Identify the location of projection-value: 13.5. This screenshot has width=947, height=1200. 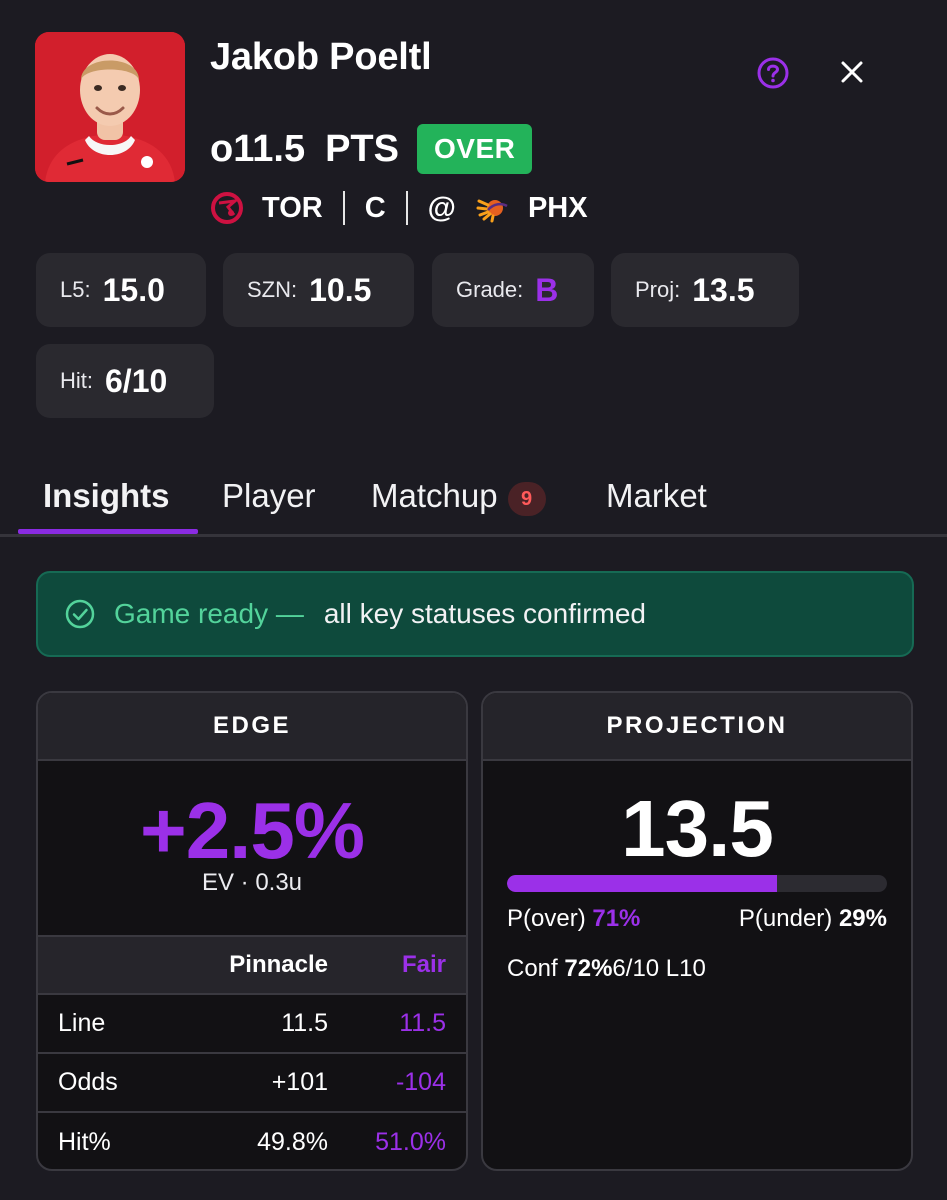
(697, 828).